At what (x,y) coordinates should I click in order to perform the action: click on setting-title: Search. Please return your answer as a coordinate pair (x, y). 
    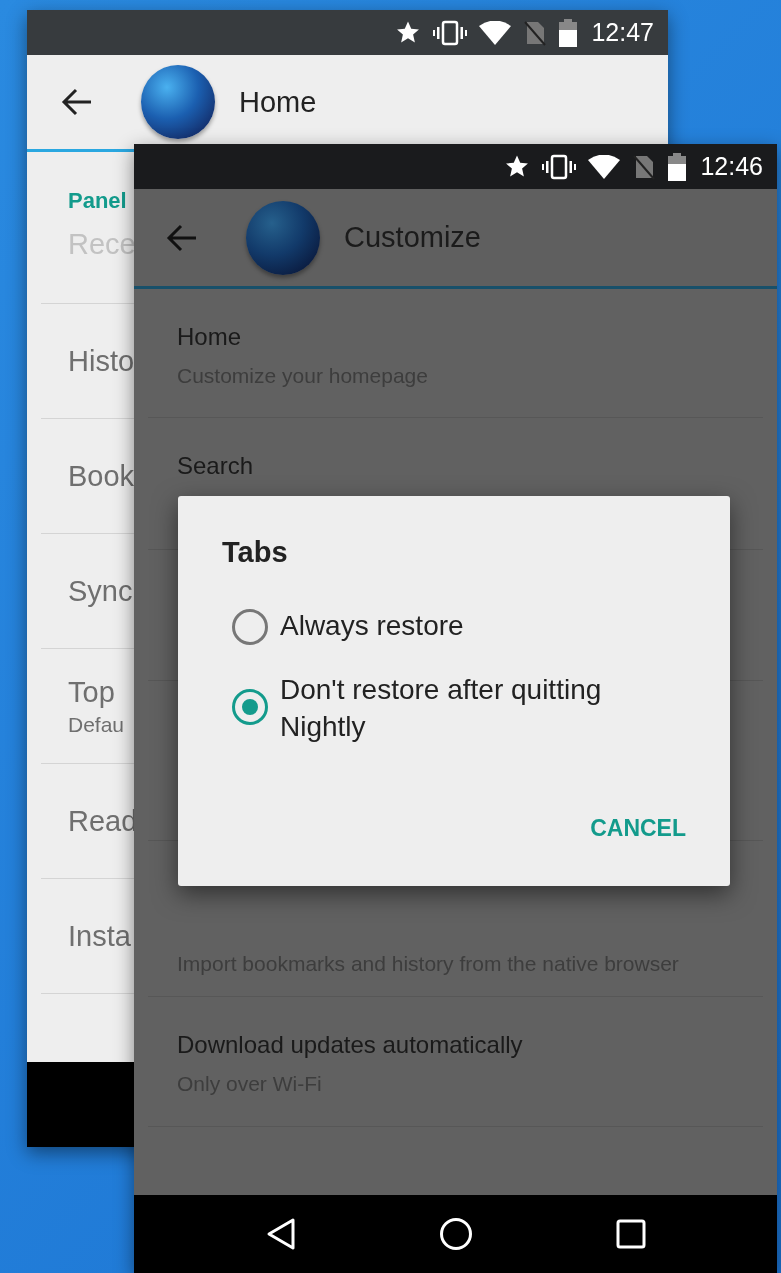
    Looking at the image, I should click on (470, 466).